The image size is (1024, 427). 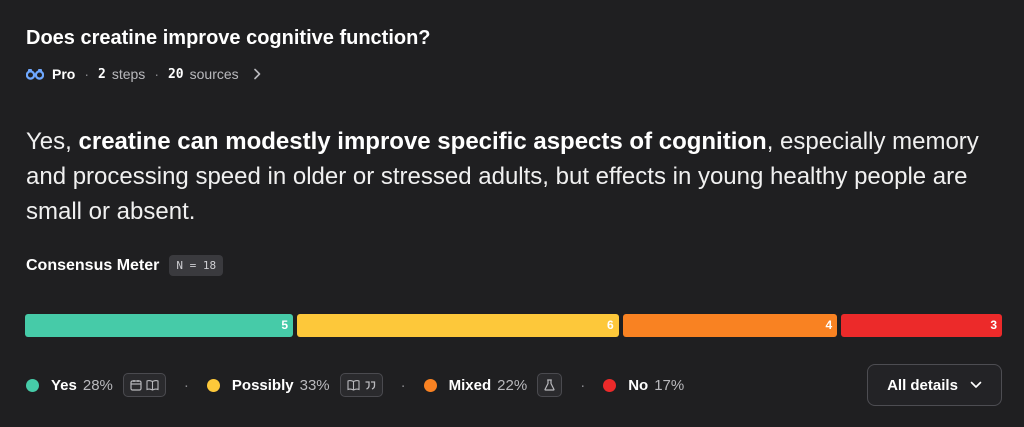 What do you see at coordinates (730, 325) in the screenshot?
I see `meter-segment-mixed: 4` at bounding box center [730, 325].